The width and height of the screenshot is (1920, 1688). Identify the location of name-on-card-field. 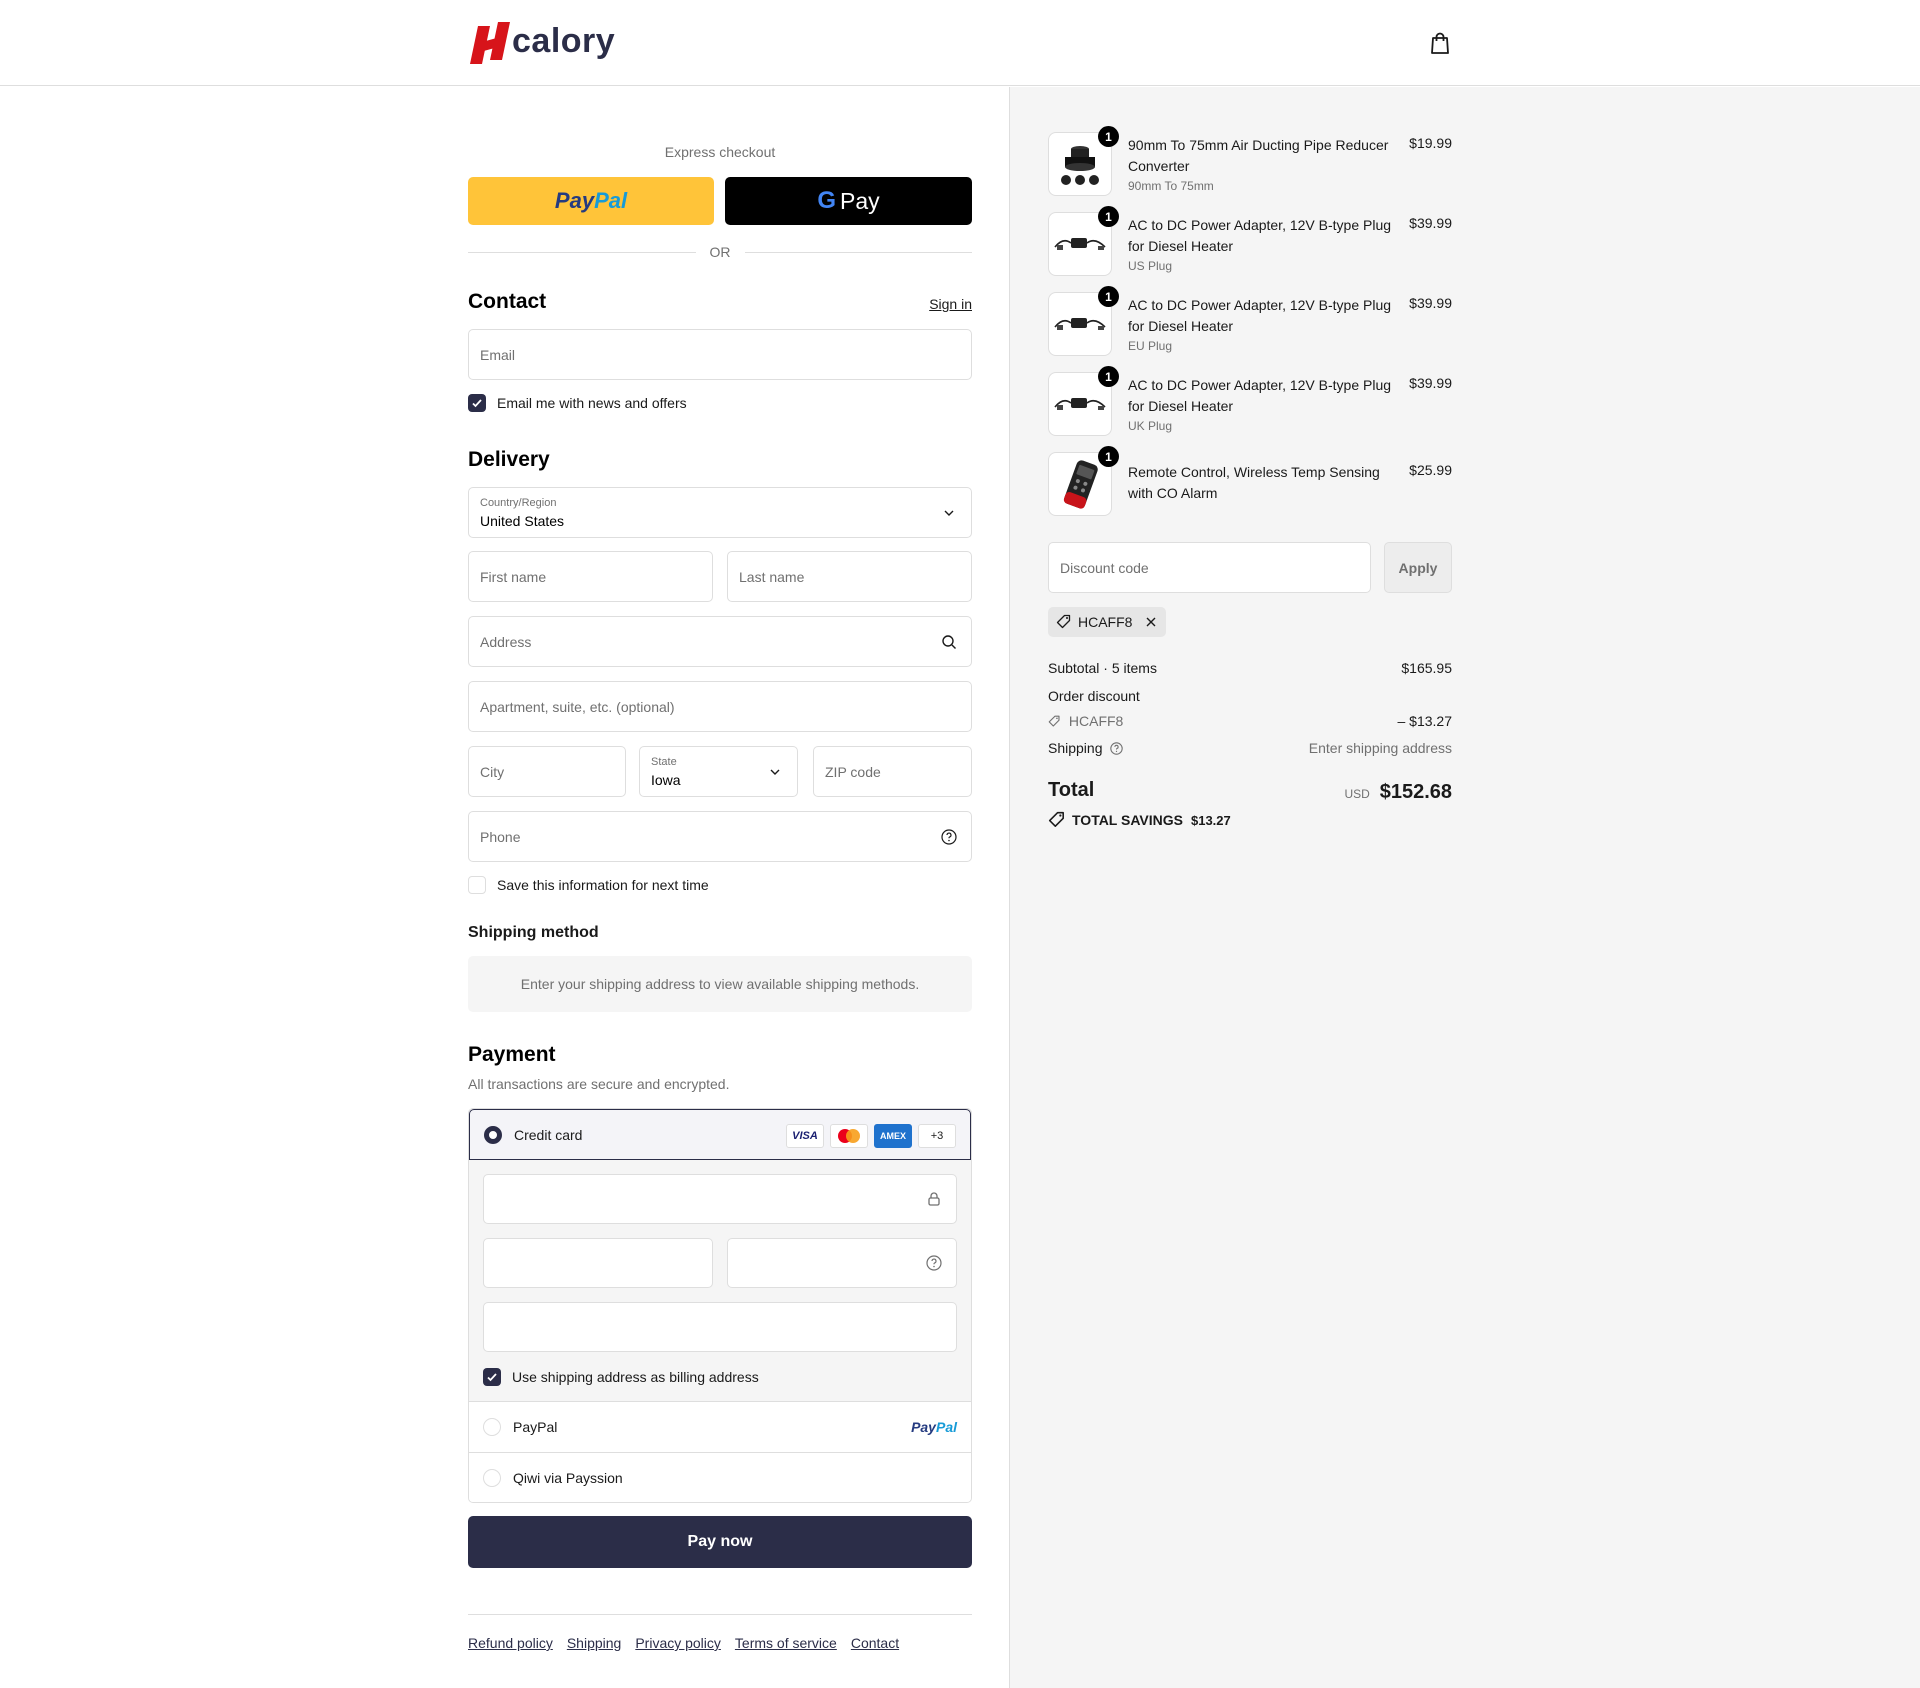
(720, 1327).